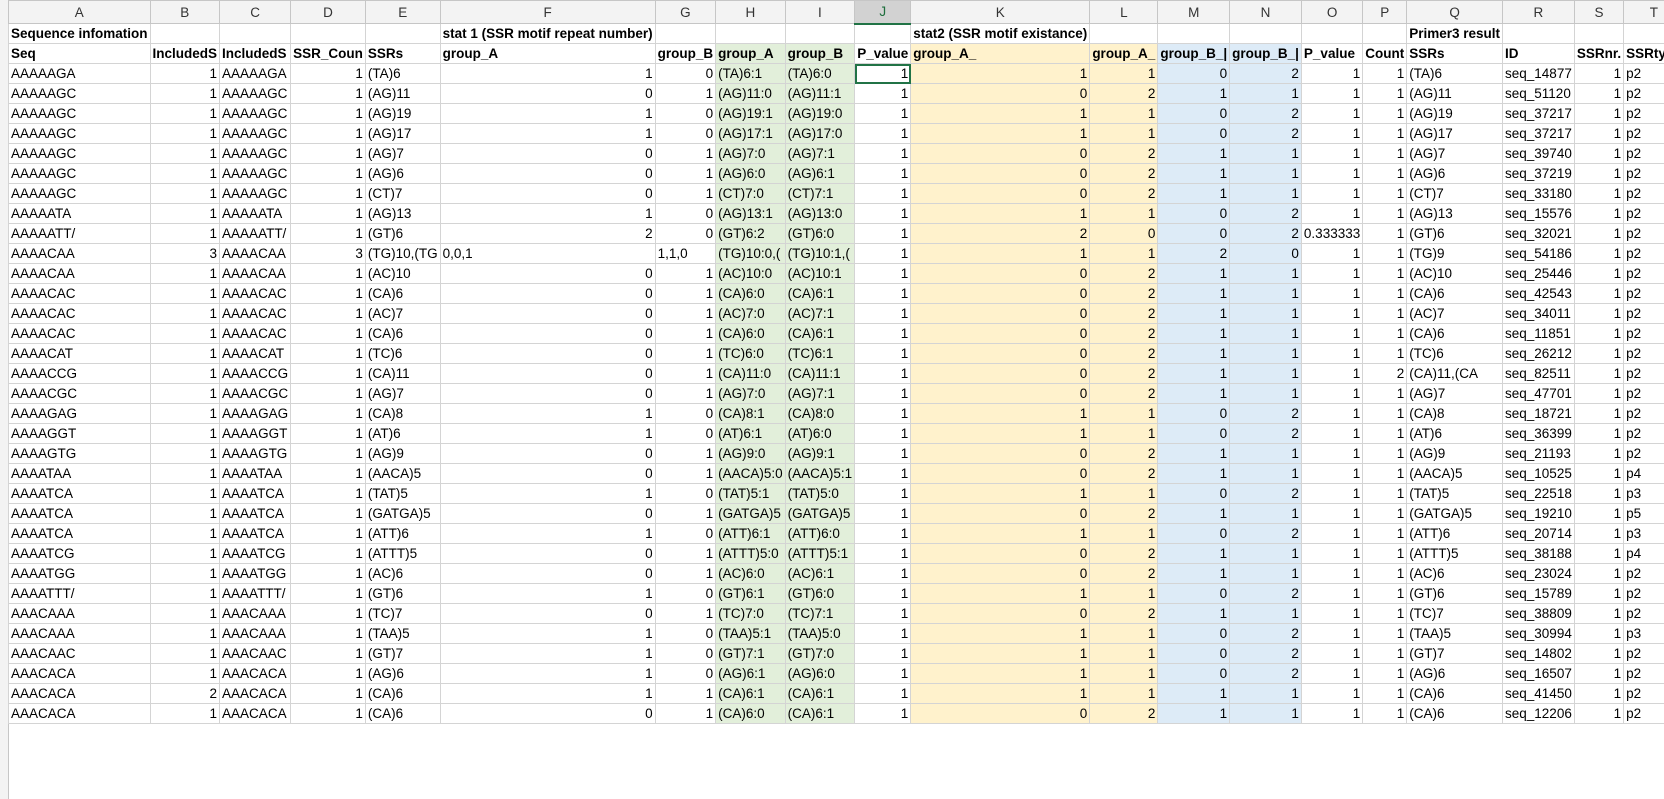 The image size is (1664, 799). What do you see at coordinates (79, 553) in the screenshot?
I see `cell: AAAATCG` at bounding box center [79, 553].